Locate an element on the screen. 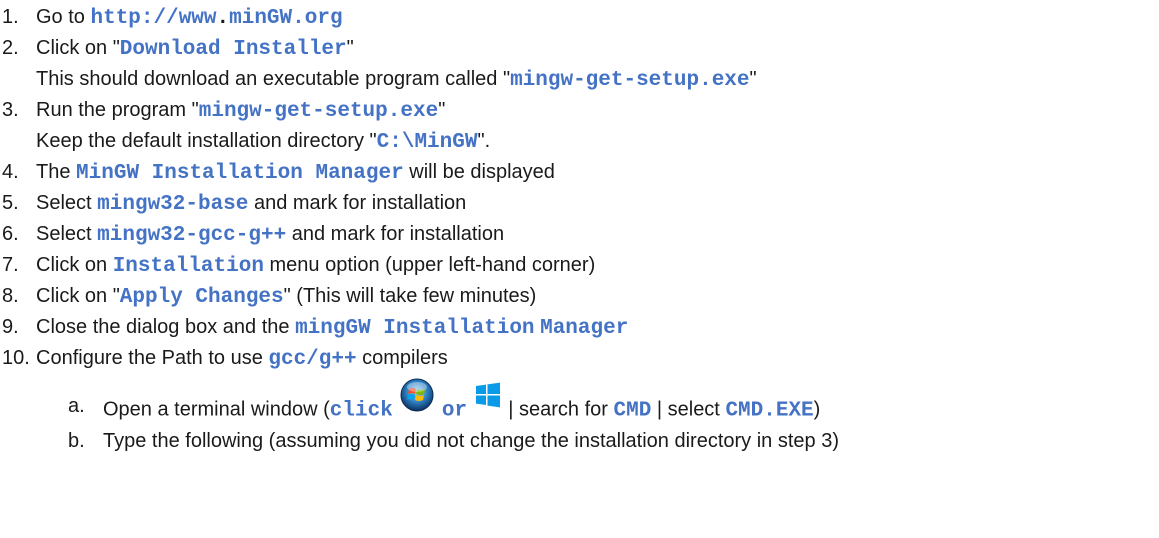  apply-changes-name: Apply Changes is located at coordinates (201, 297).